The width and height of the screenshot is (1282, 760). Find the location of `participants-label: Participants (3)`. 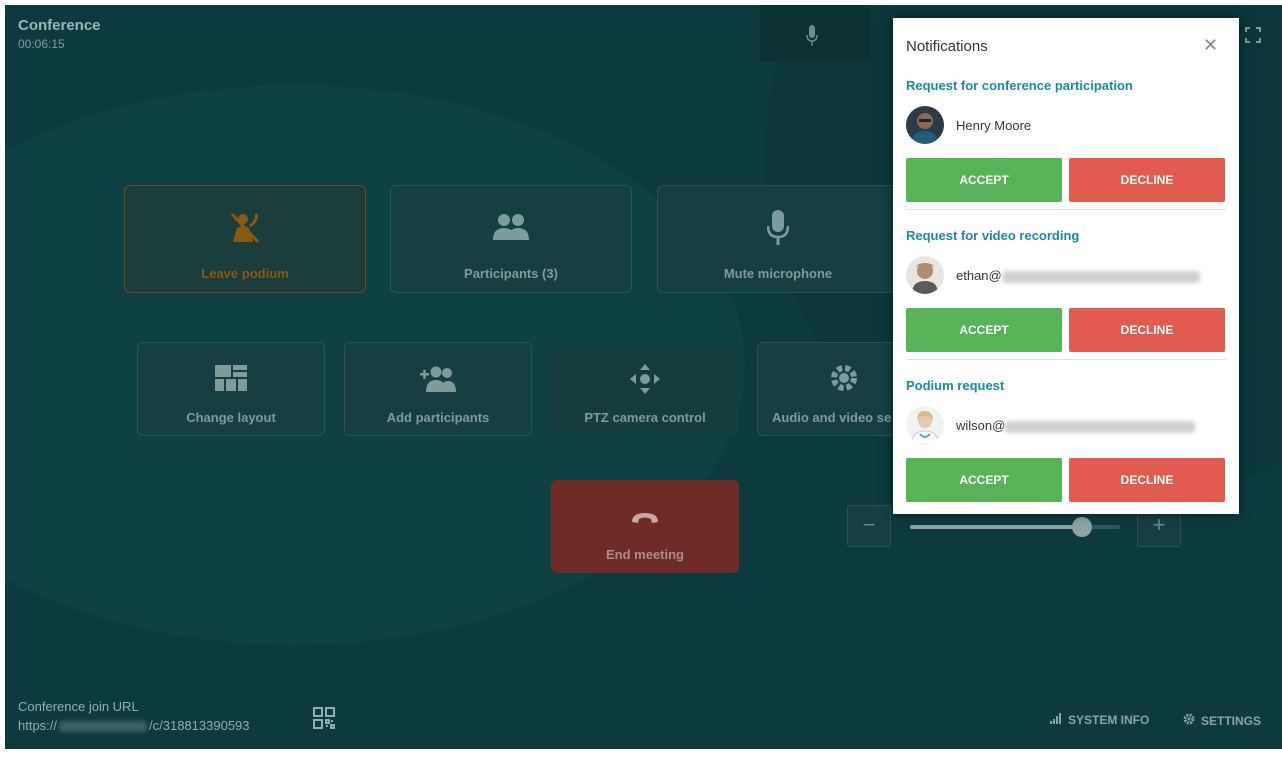

participants-label: Participants (3) is located at coordinates (511, 273).